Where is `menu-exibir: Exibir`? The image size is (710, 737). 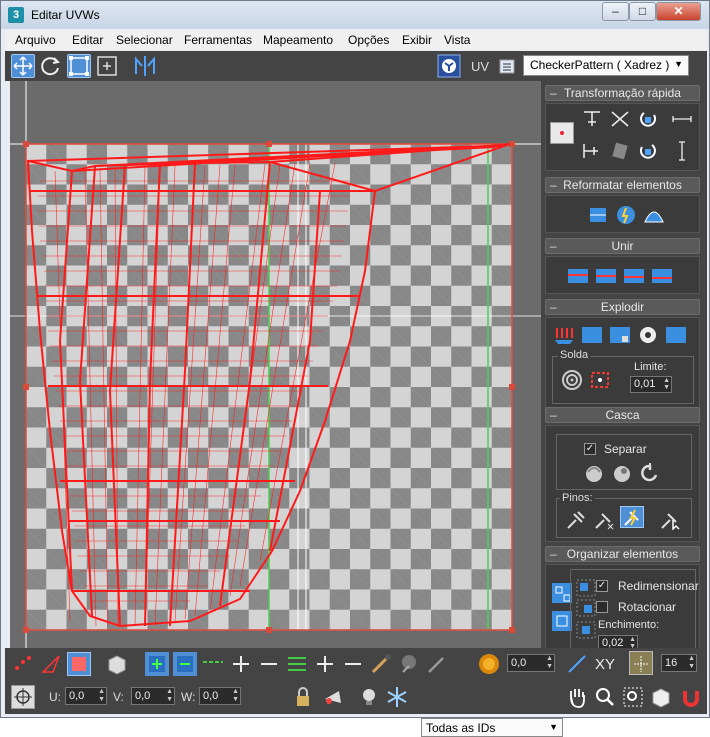
menu-exibir: Exibir is located at coordinates (417, 40).